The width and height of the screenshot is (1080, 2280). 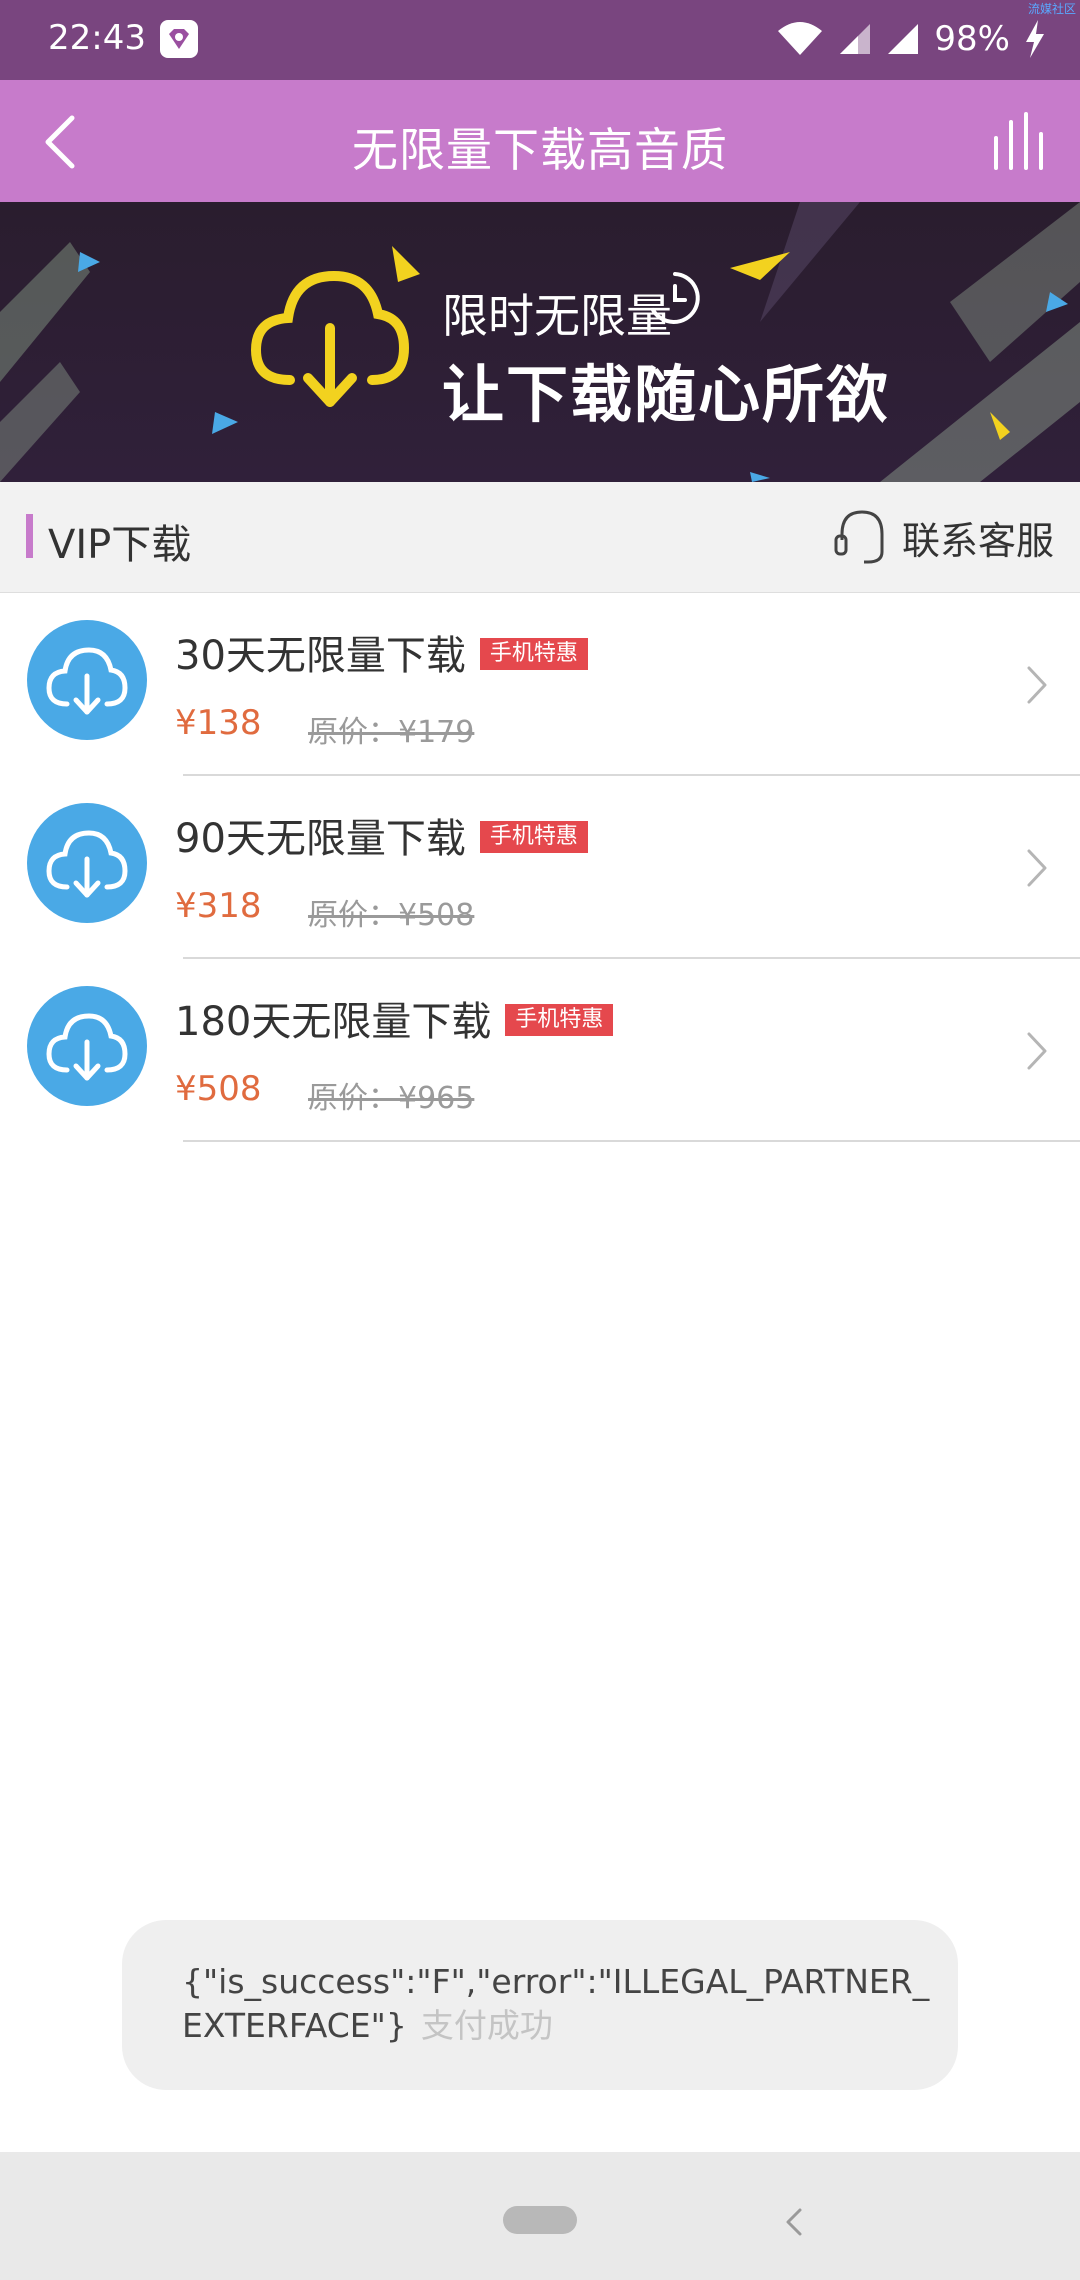 What do you see at coordinates (631, 1141) in the screenshot?
I see `divider` at bounding box center [631, 1141].